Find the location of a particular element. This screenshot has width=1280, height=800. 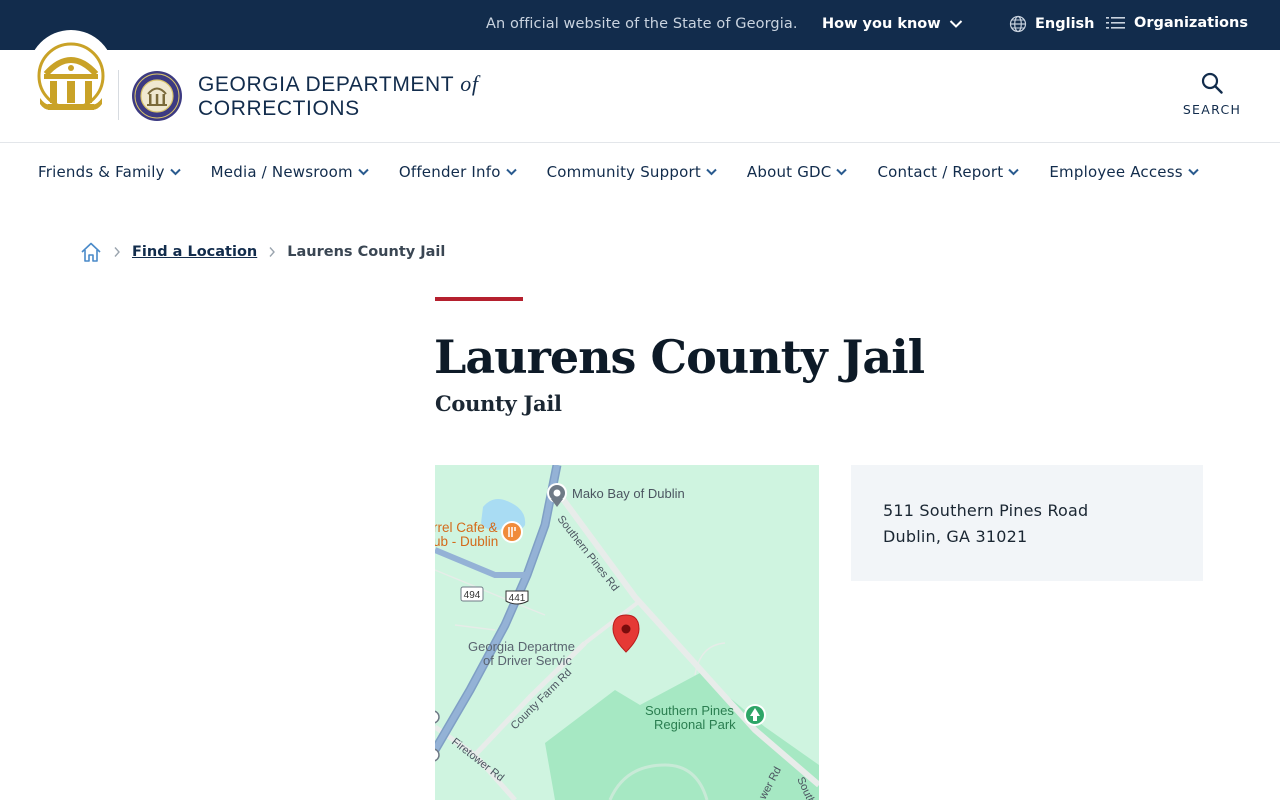

nav-item-label: Offender Info is located at coordinates (449, 172).